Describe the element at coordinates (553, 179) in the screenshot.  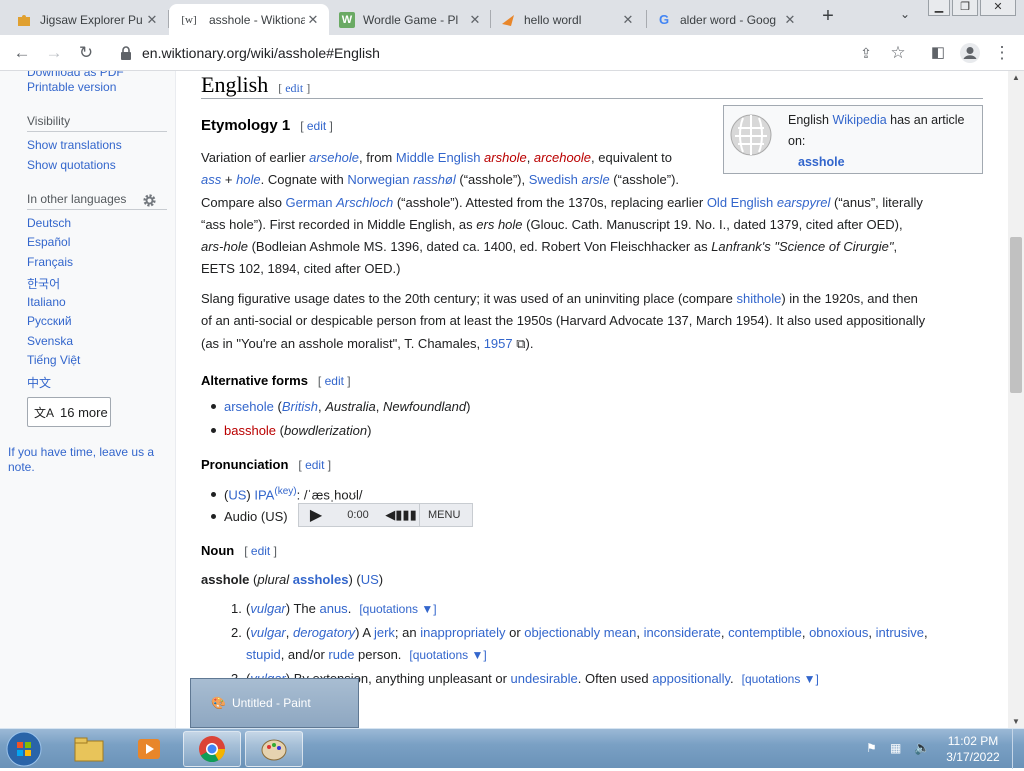
I see `wiki-link: Swedish` at that location.